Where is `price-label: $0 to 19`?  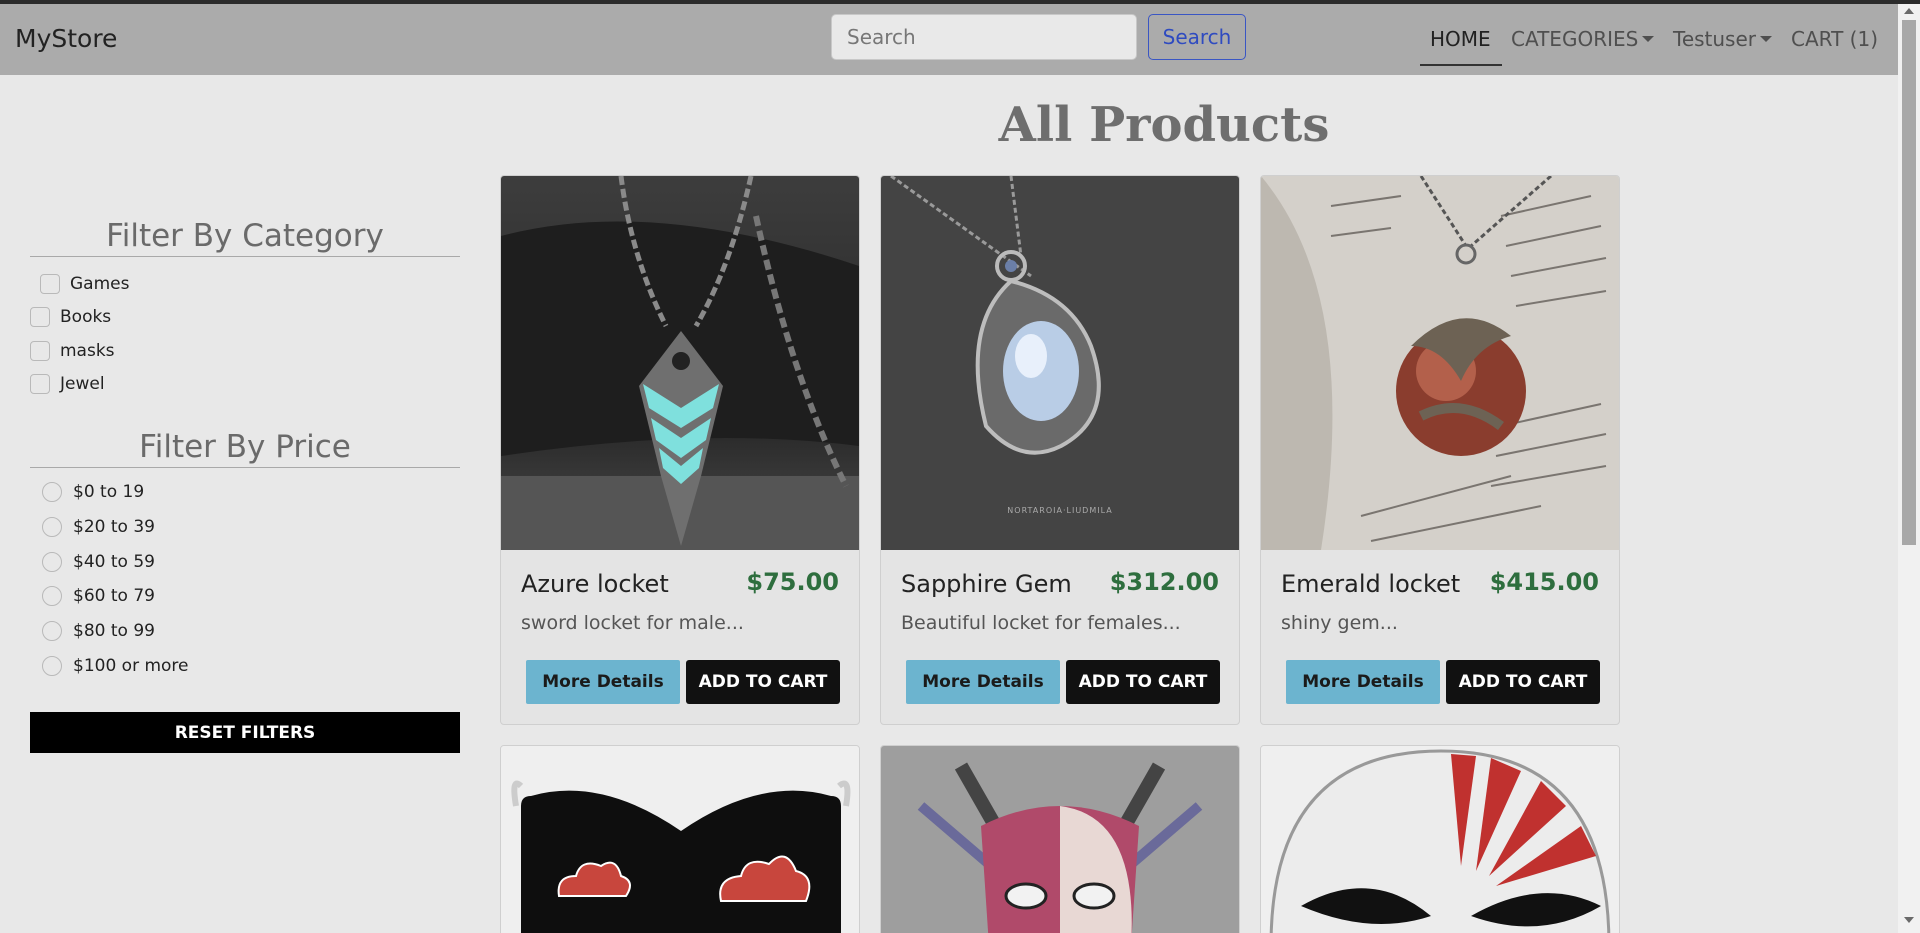
price-label: $0 to 19 is located at coordinates (109, 492).